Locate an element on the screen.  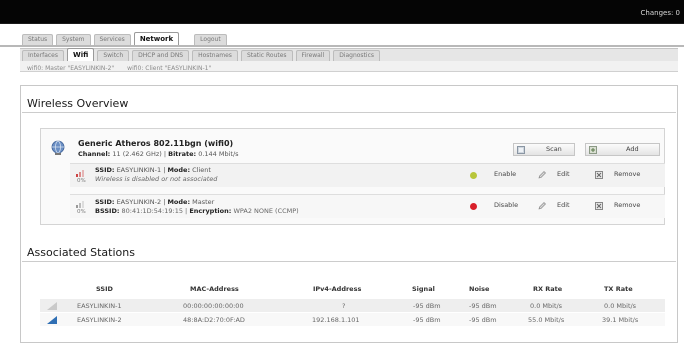
interface-ssid-line: SSID: EASYLINKIN-1 | Mode: Client is located at coordinates (153, 170).